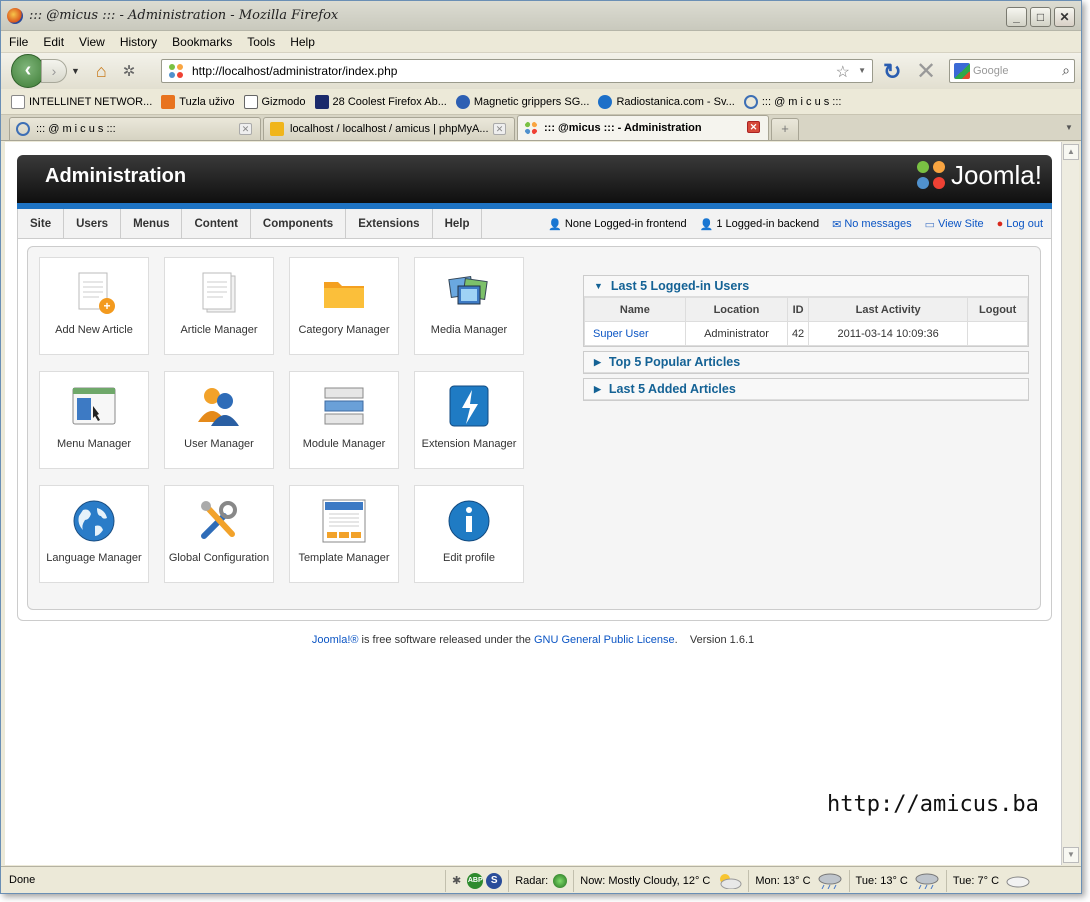  What do you see at coordinates (135, 128) in the screenshot?
I see `tab-amicus: ::: @ m i c u s ::: ✕` at bounding box center [135, 128].